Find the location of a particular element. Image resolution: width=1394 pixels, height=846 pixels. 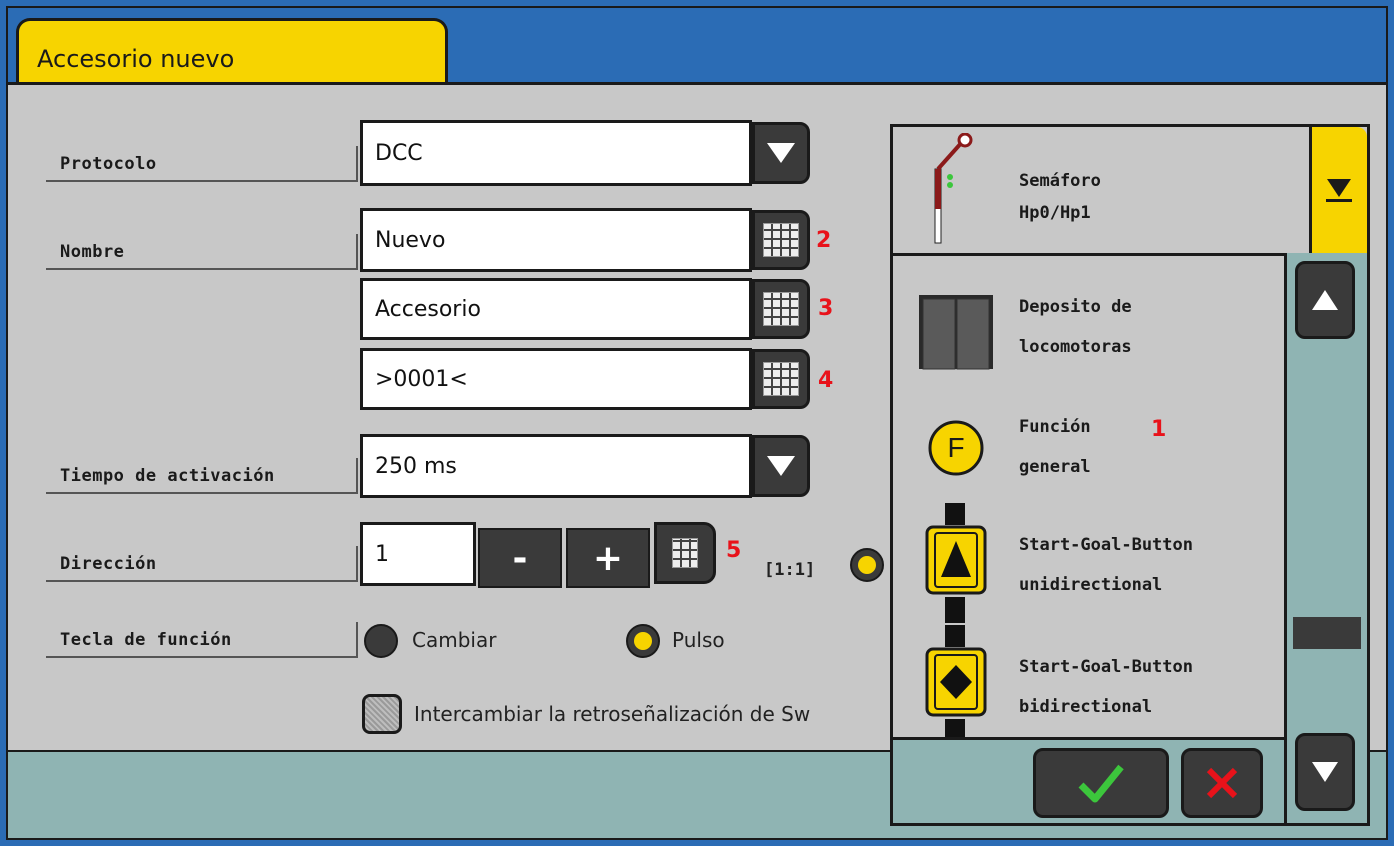

annotation-4: 4 is located at coordinates (826, 380).